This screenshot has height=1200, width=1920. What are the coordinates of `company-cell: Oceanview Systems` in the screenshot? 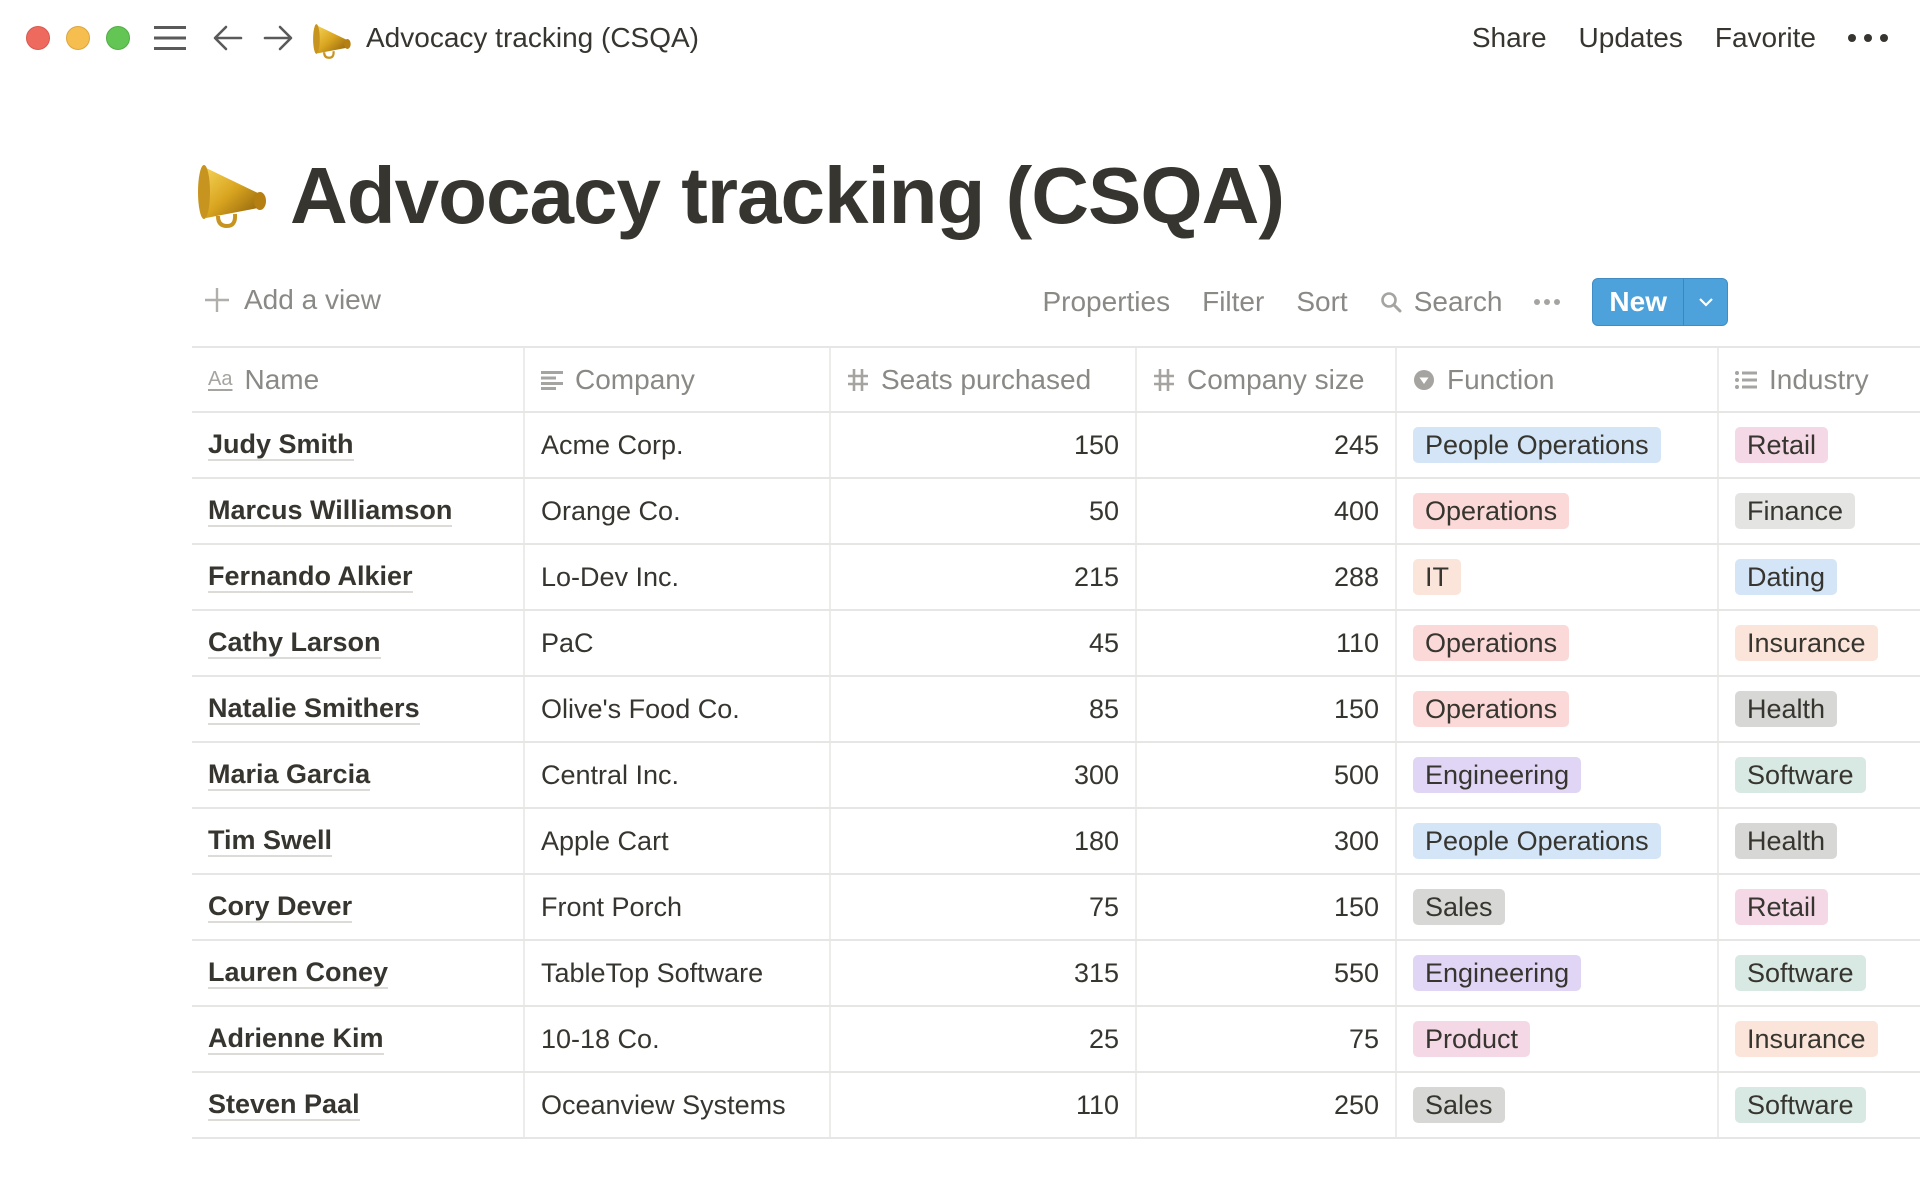 It's located at (678, 1105).